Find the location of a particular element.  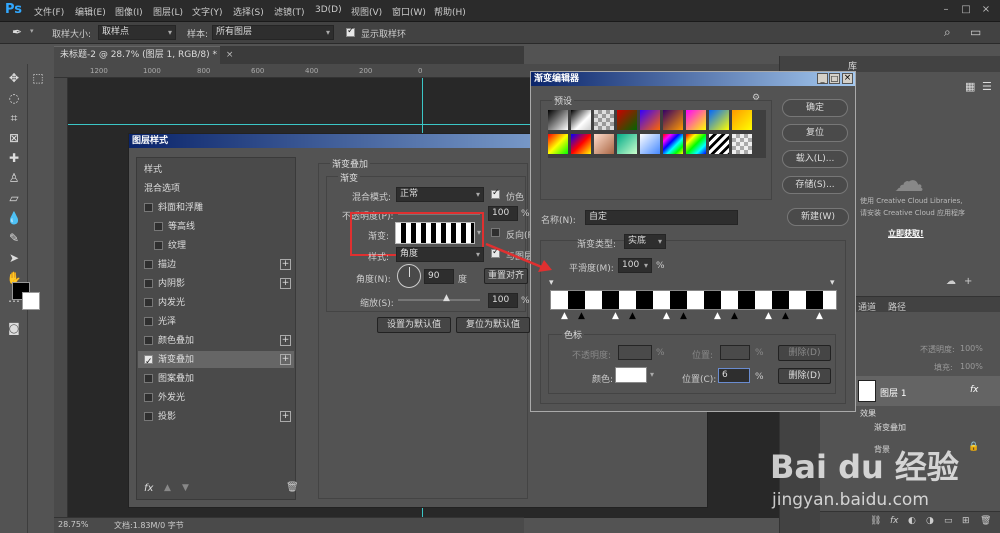

style-list-item: 投影 + is located at coordinates (216, 417).